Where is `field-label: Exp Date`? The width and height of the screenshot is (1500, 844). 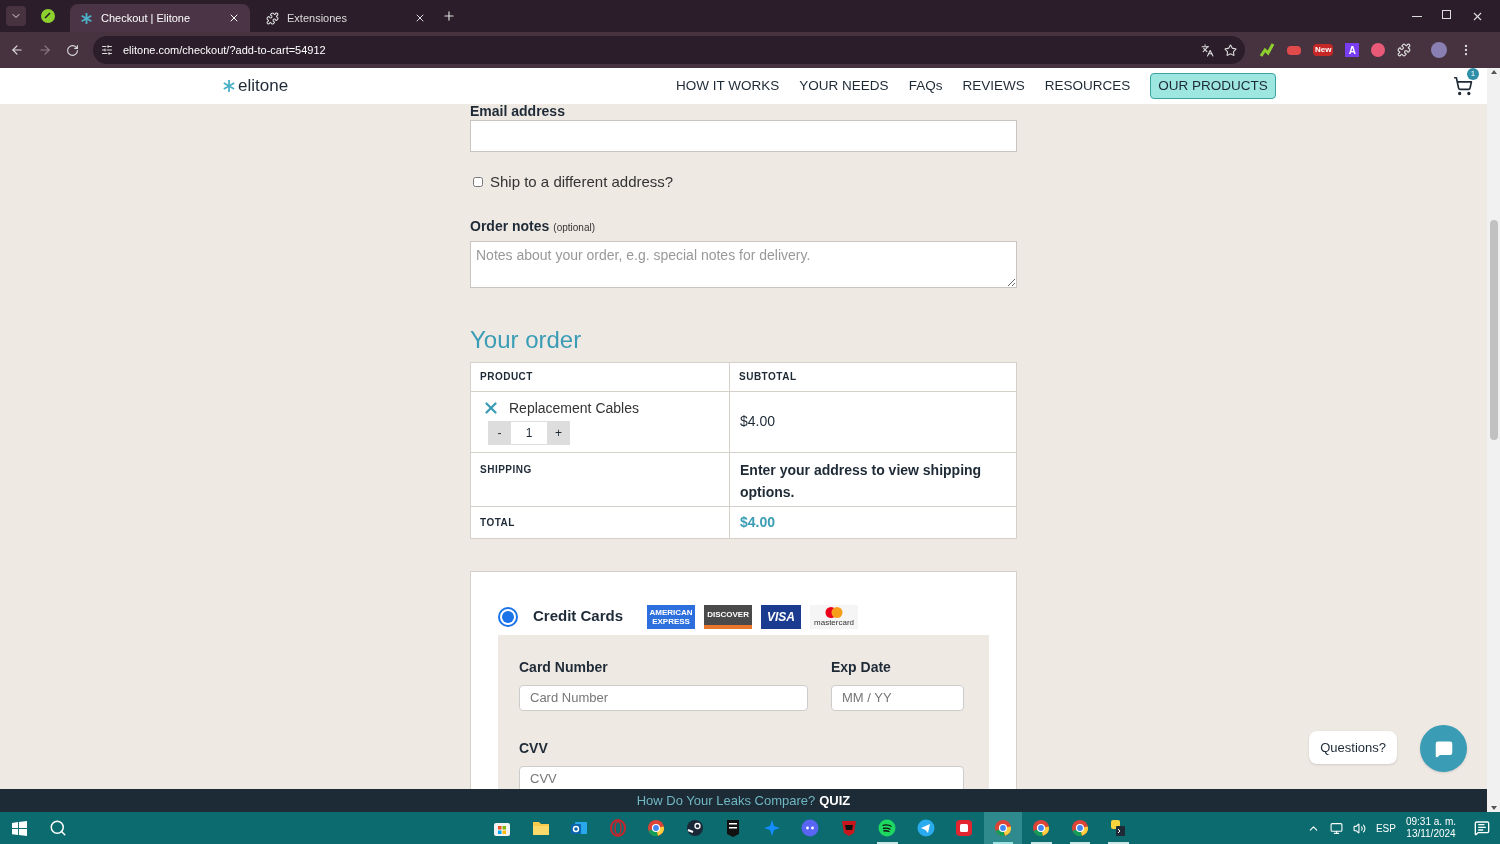 field-label: Exp Date is located at coordinates (861, 667).